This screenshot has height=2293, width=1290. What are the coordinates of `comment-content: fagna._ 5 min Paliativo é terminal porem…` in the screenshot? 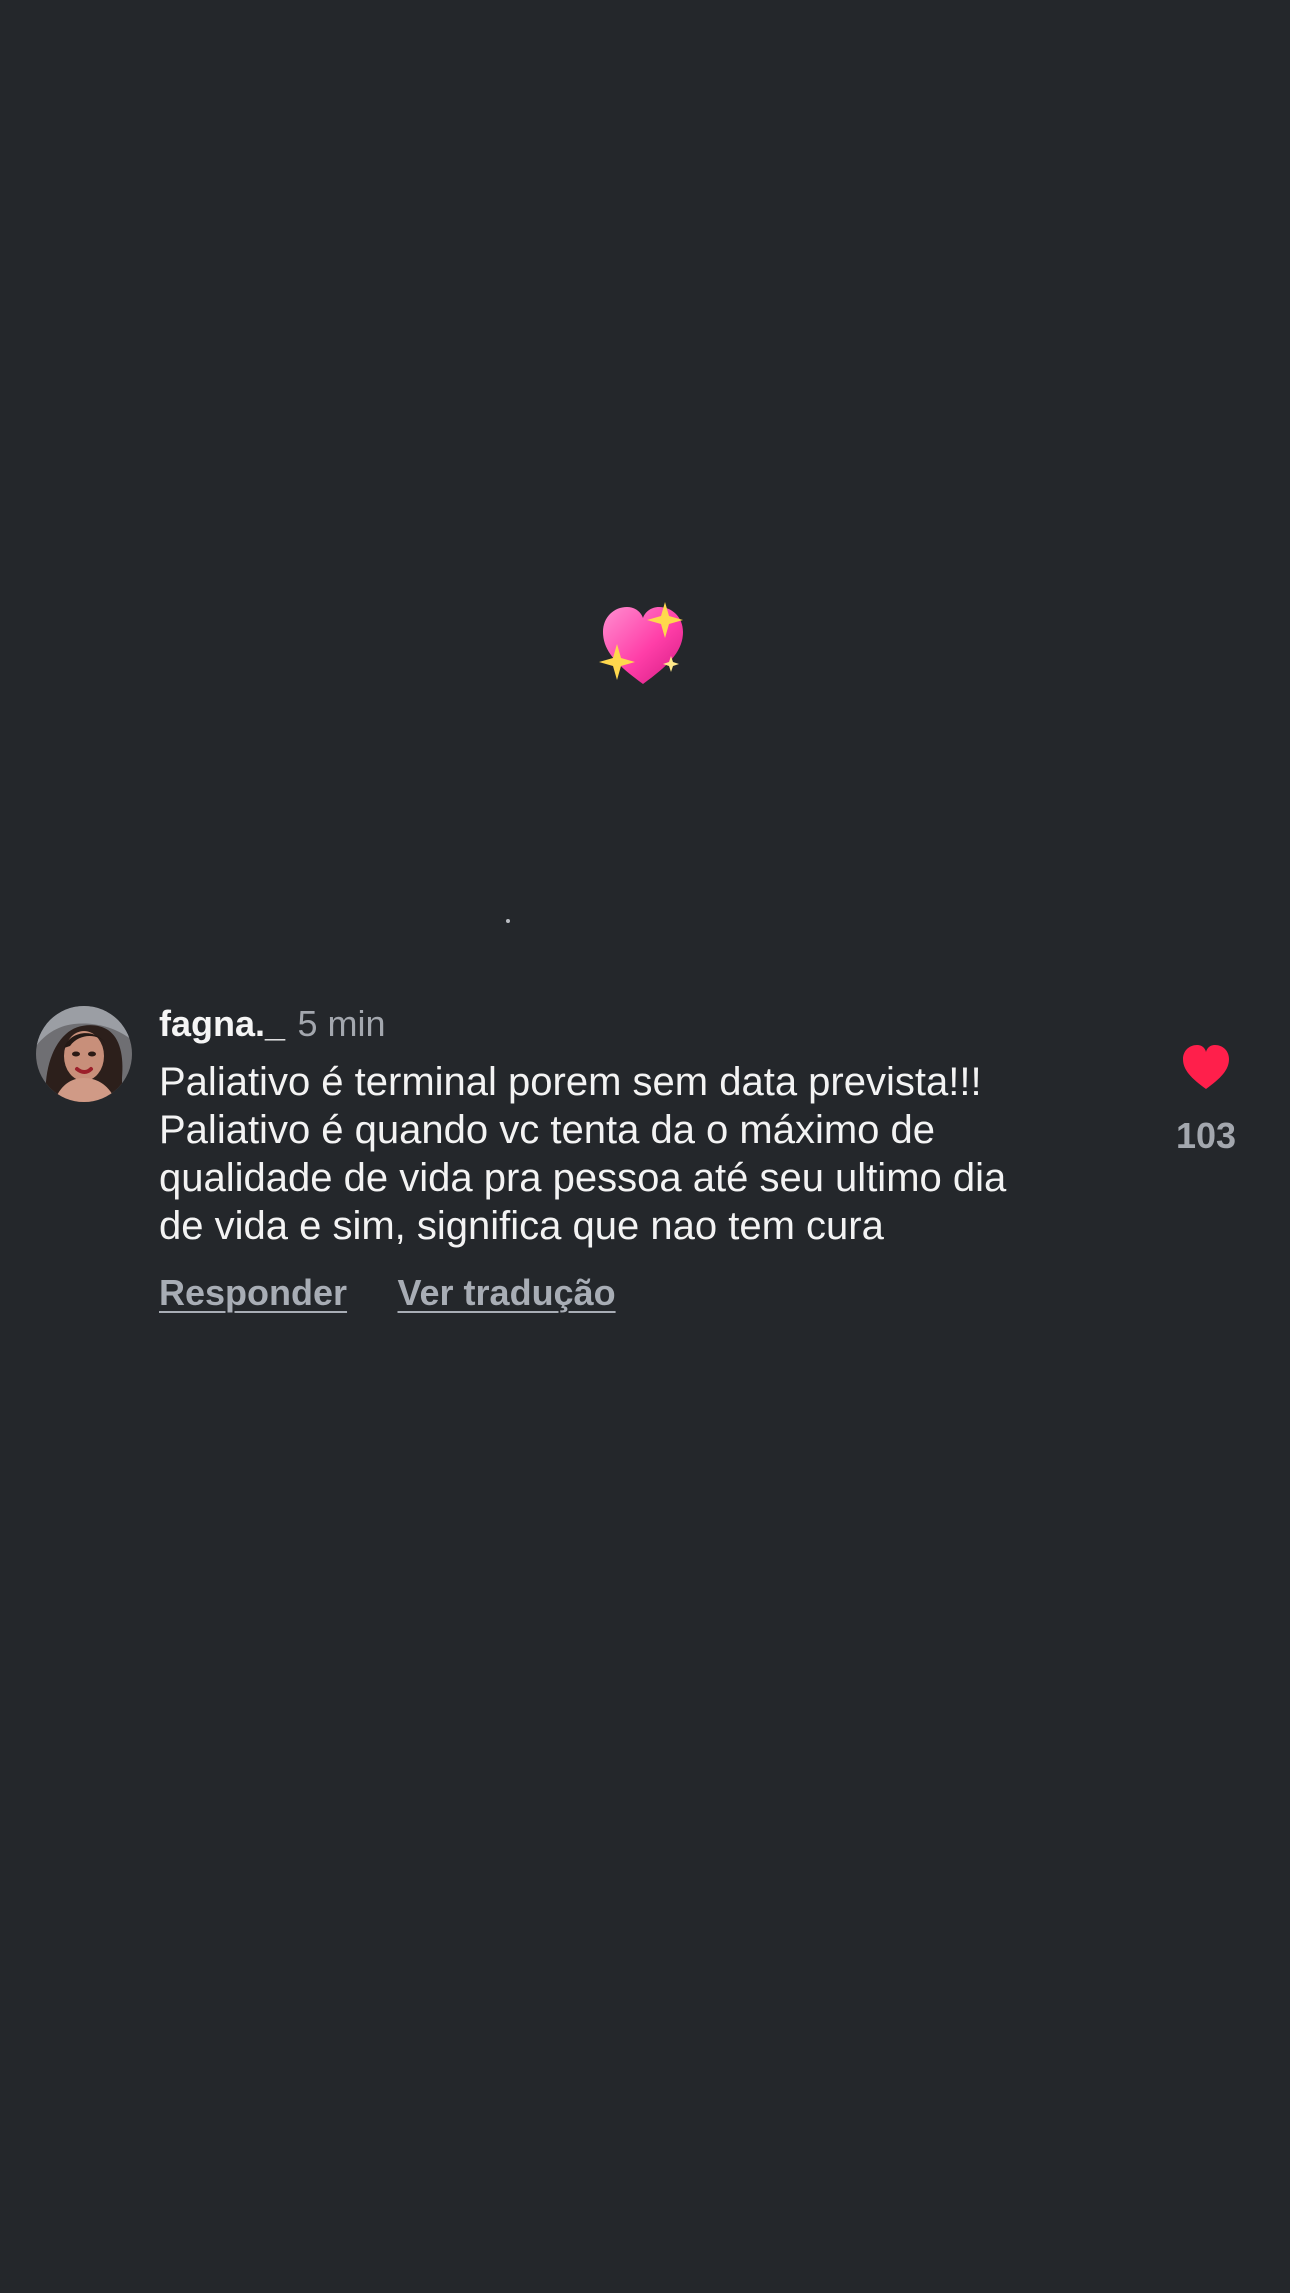 It's located at (634, 1159).